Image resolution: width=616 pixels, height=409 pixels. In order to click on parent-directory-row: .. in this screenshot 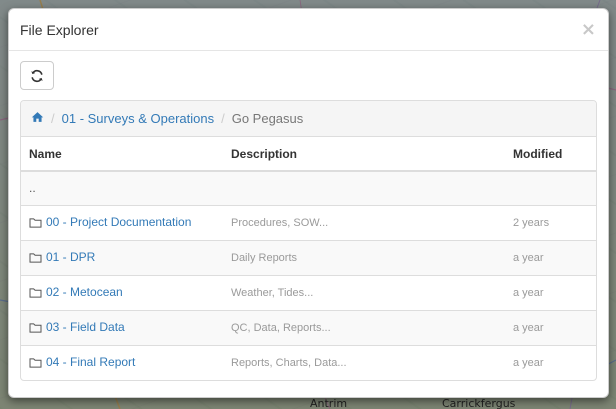, I will do `click(308, 188)`.